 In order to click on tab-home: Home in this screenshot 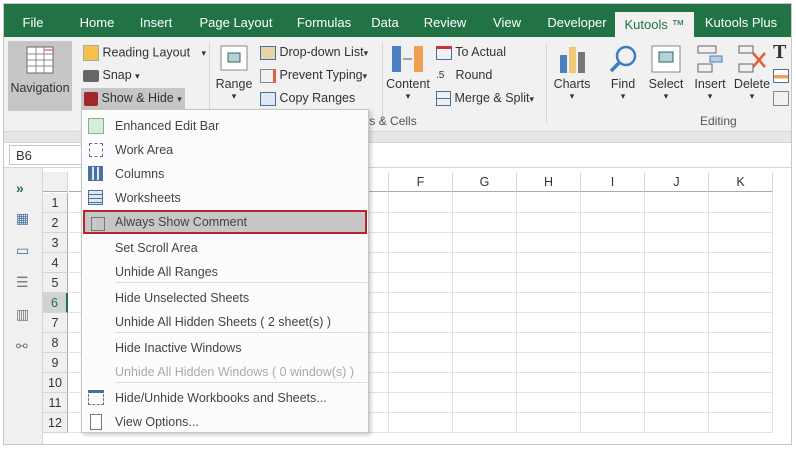, I will do `click(97, 20)`.